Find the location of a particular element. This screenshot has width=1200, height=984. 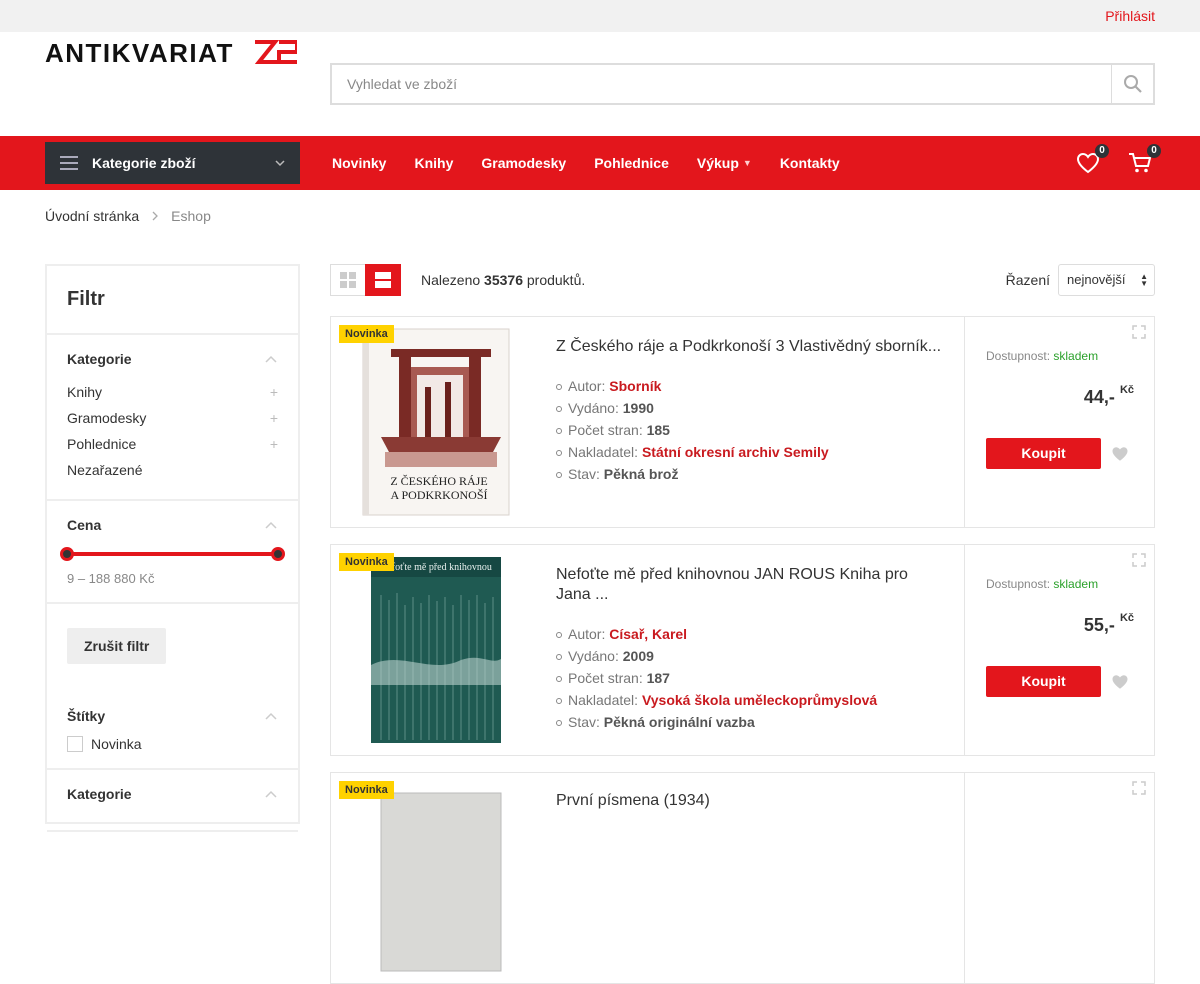

header: ANTIKVARIAT is located at coordinates (600, 84).